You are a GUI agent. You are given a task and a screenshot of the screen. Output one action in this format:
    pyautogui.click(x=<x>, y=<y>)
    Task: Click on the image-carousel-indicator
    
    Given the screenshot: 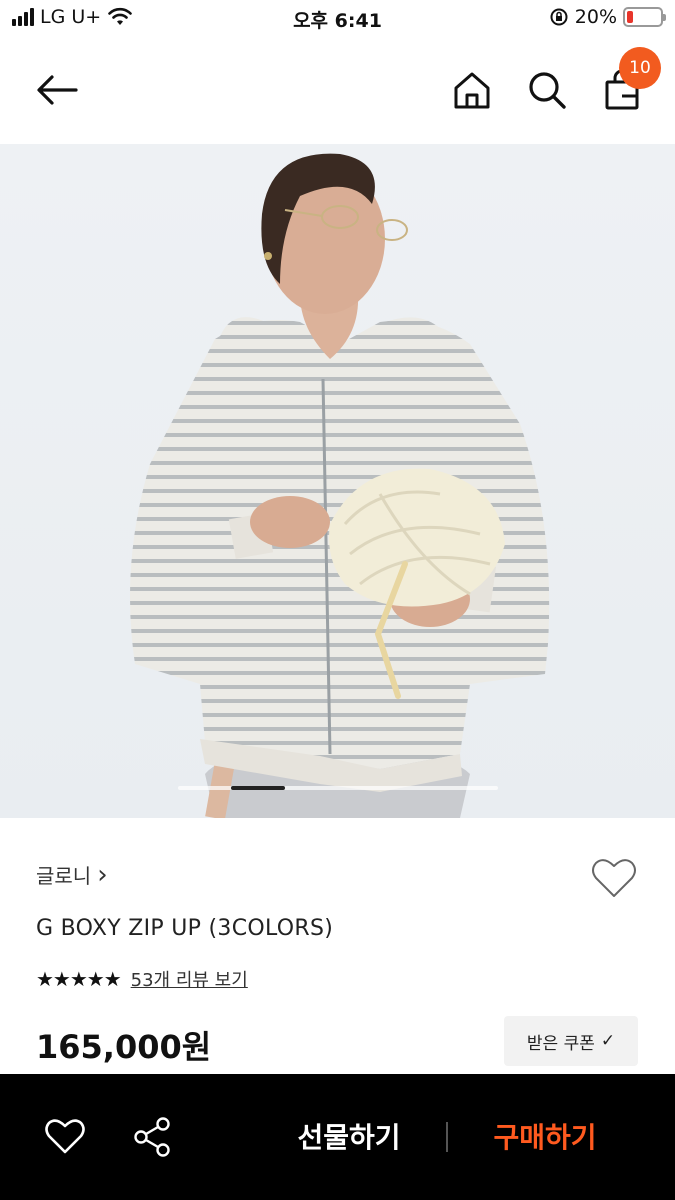 What is the action you would take?
    pyautogui.click(x=338, y=788)
    